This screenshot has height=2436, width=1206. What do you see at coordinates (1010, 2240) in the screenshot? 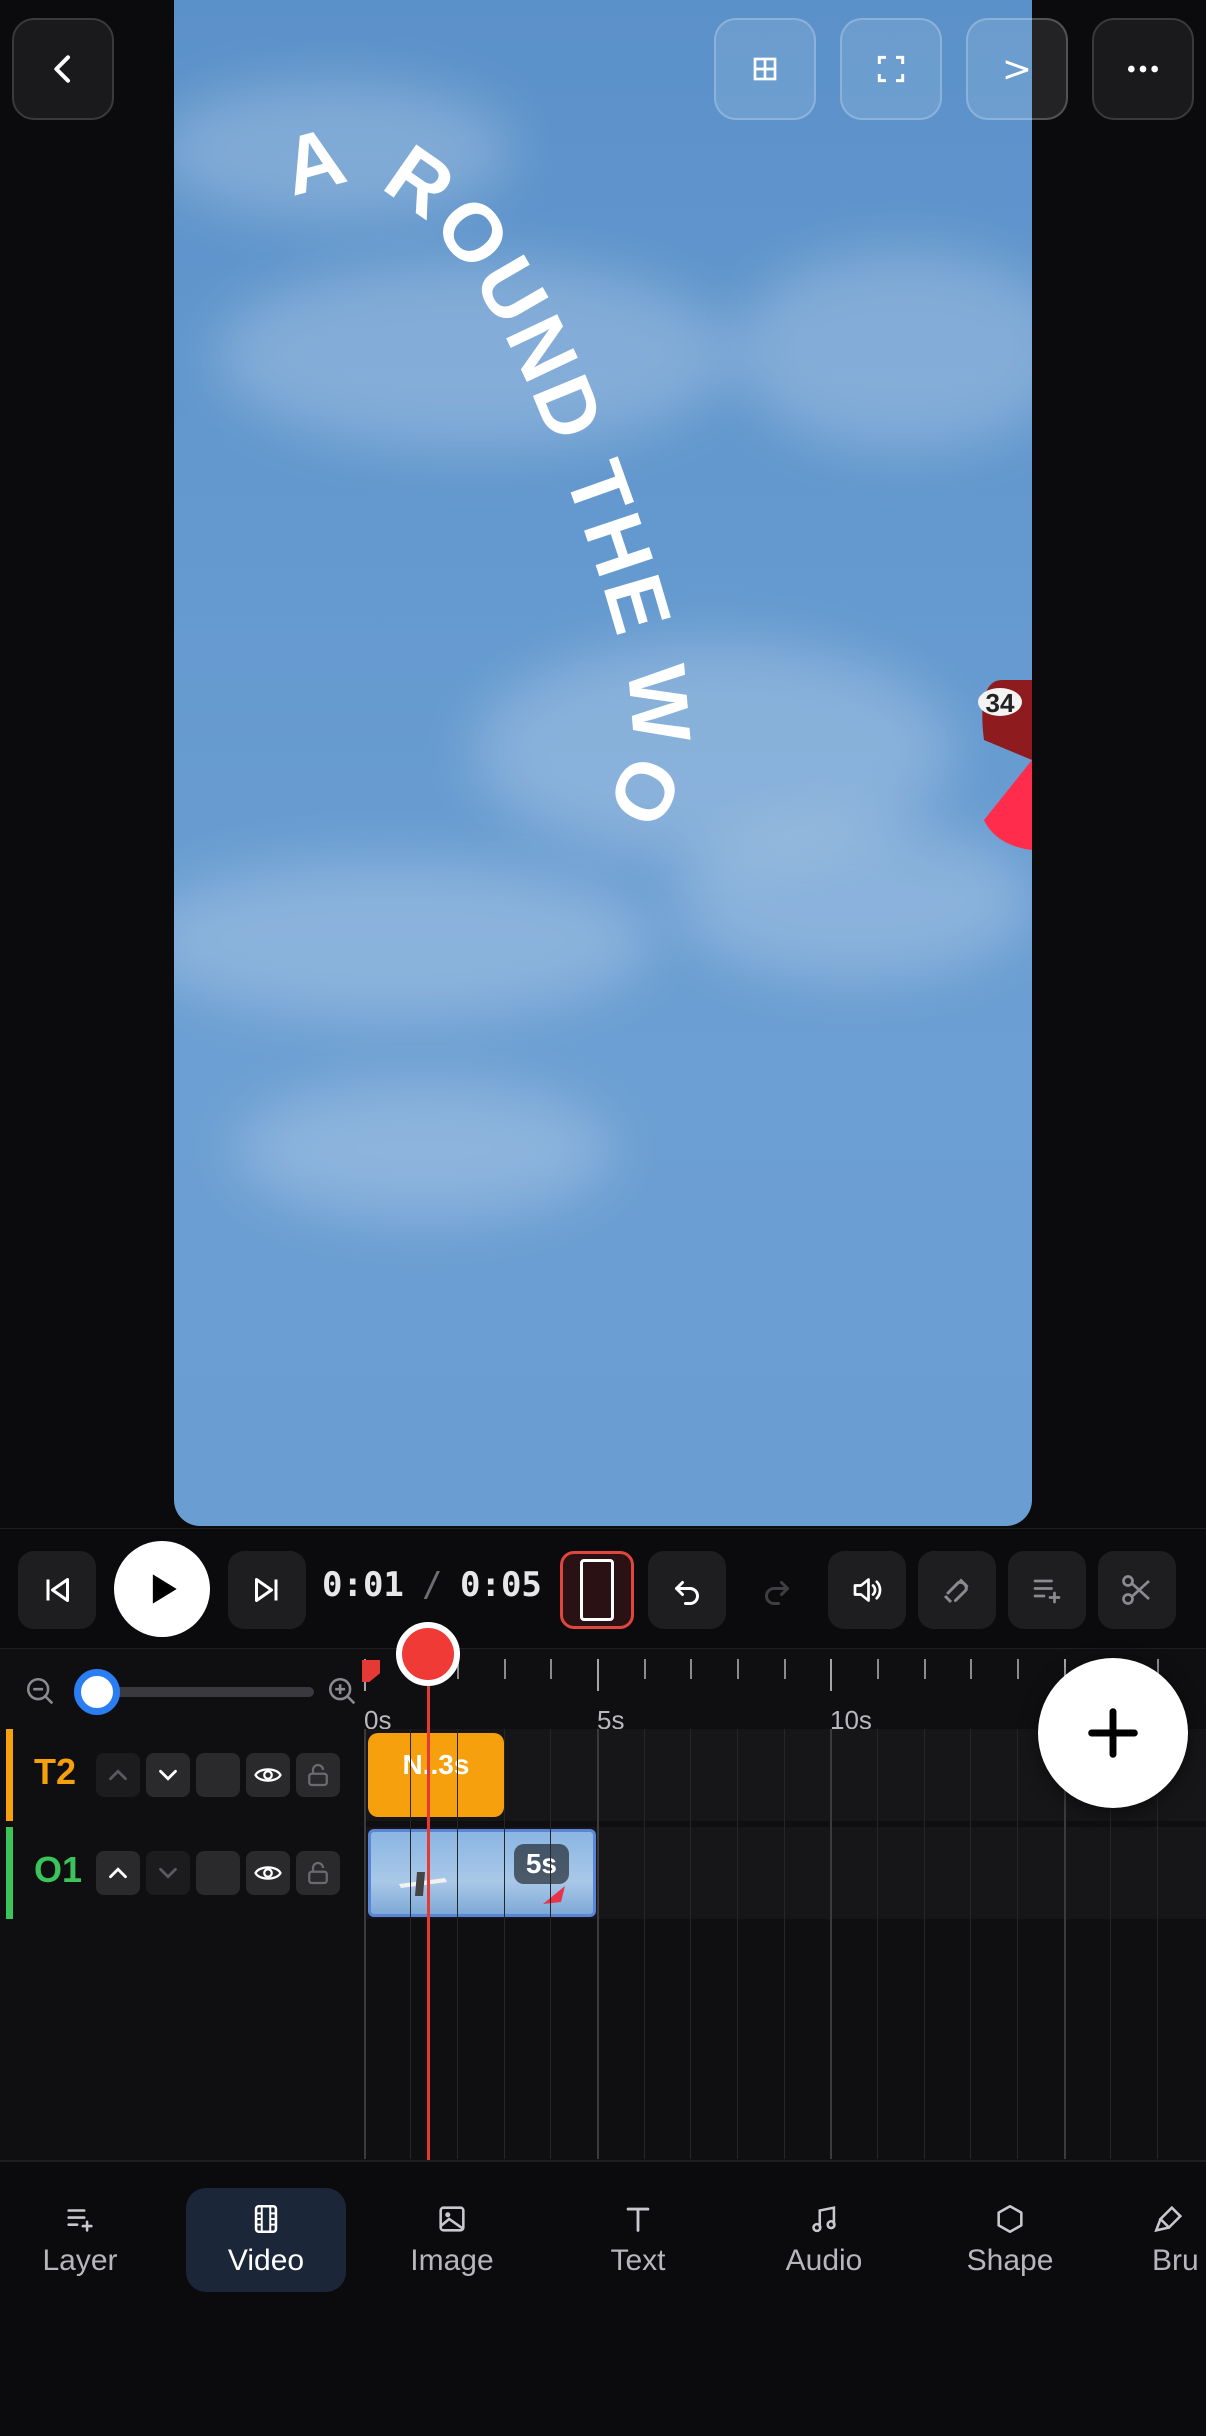
I see `nav-shape: Shape` at bounding box center [1010, 2240].